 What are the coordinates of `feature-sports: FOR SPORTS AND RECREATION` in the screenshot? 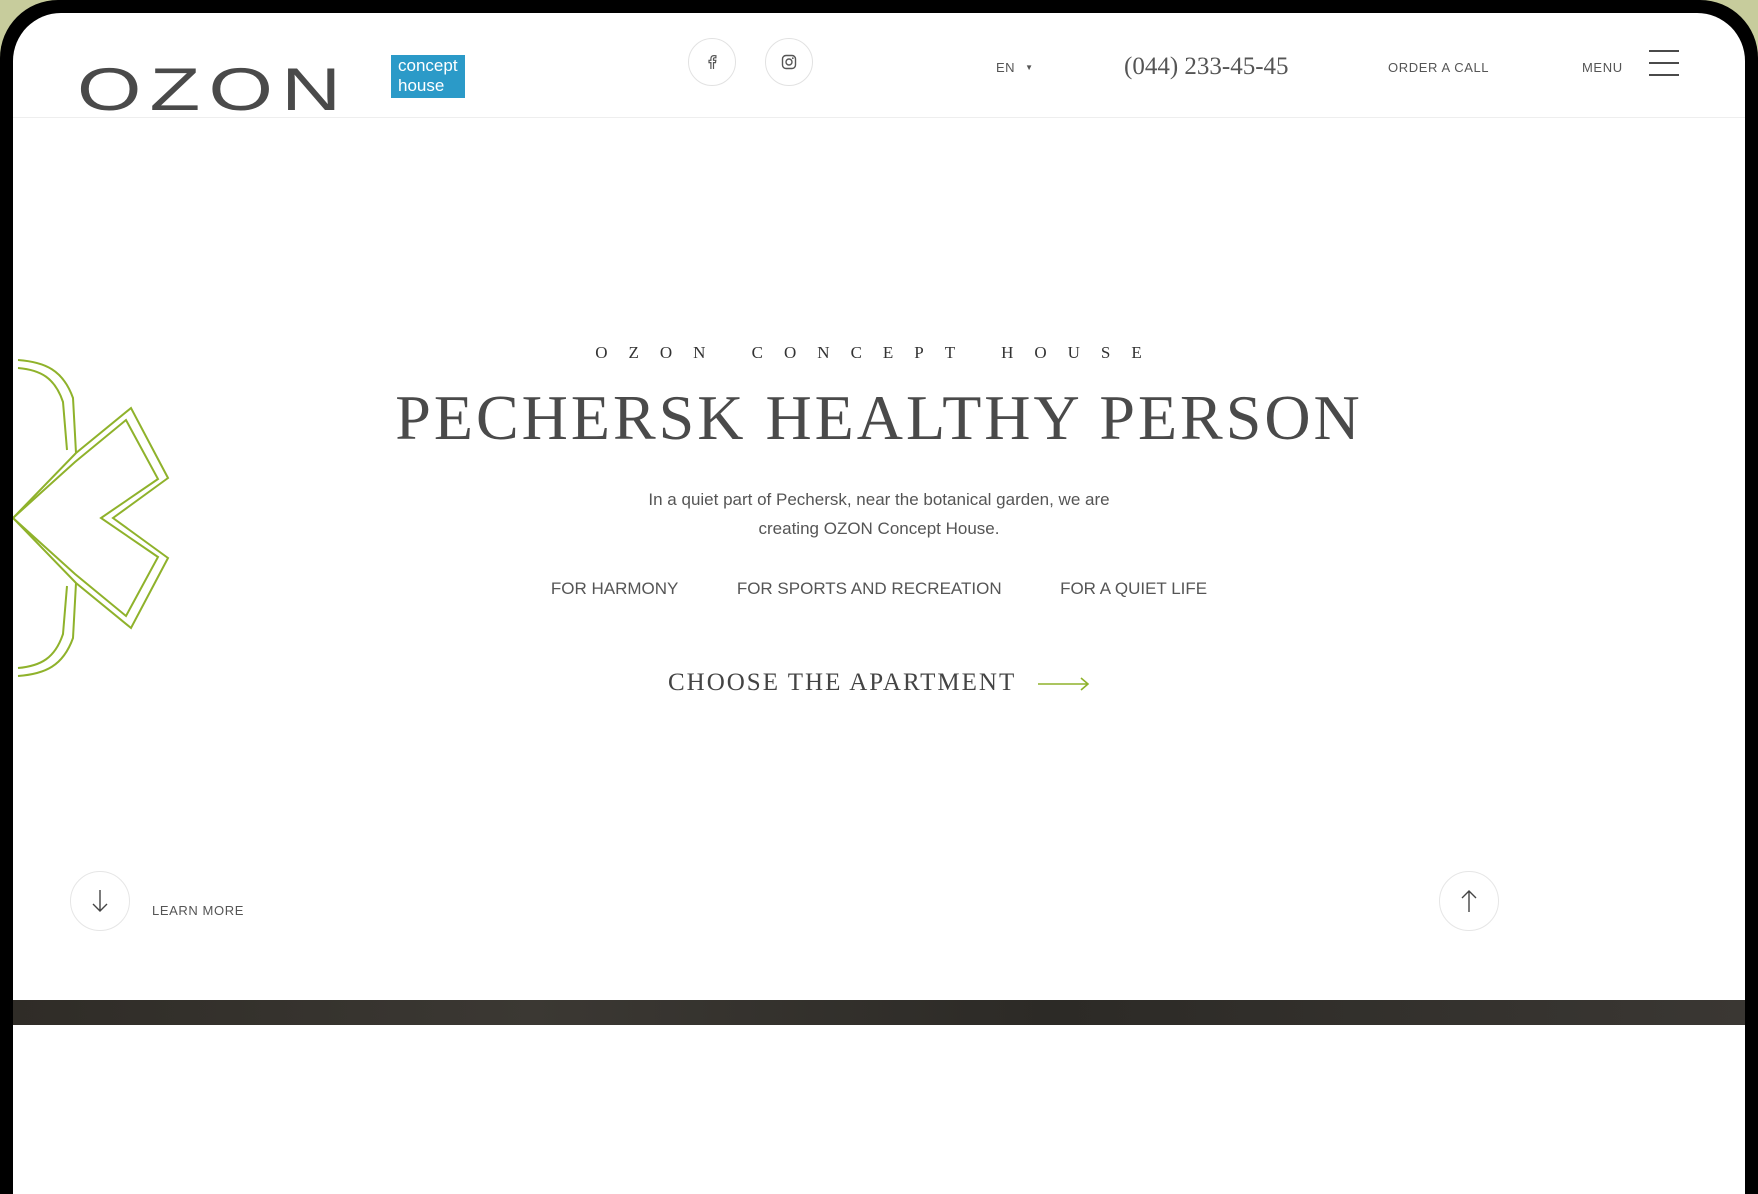 It's located at (869, 588).